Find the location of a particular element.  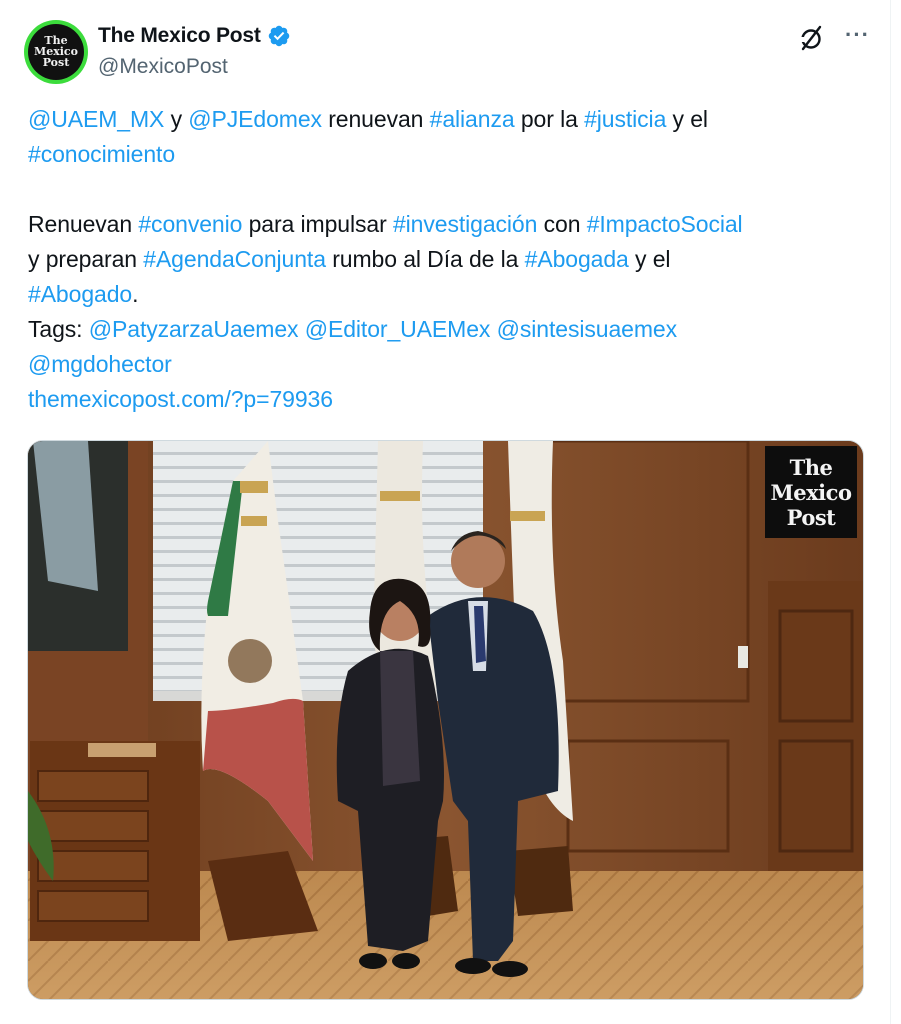

avatar: The Mexico Post is located at coordinates (56, 52).